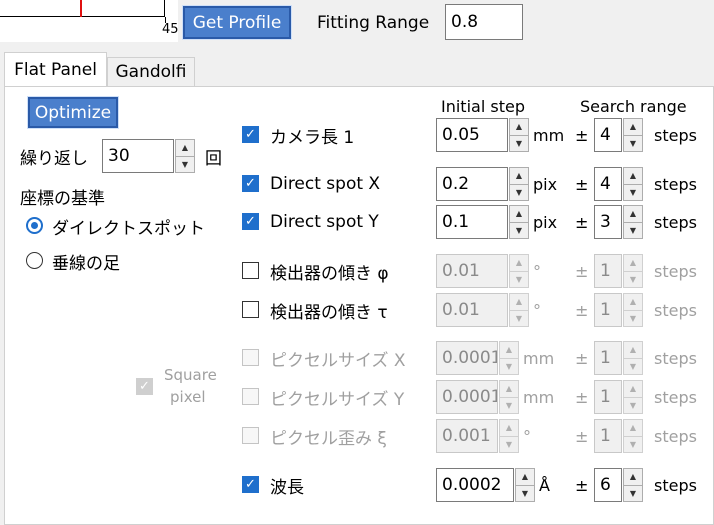 The height and width of the screenshot is (525, 714). I want to click on optimize-button: Optimize, so click(73, 112).